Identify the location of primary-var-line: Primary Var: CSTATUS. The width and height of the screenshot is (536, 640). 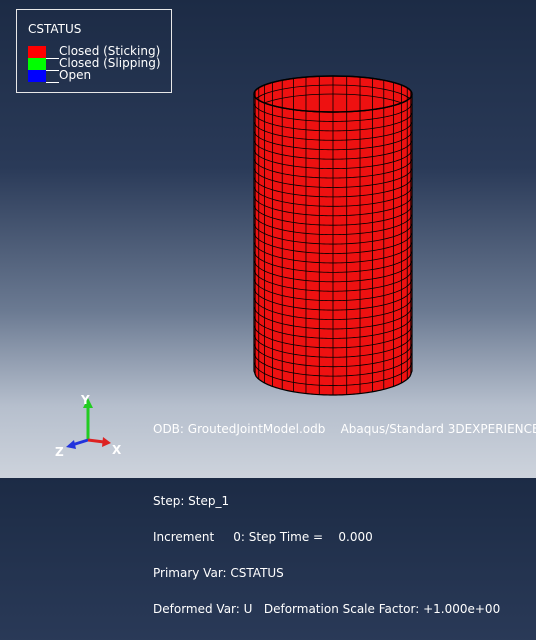
(218, 573).